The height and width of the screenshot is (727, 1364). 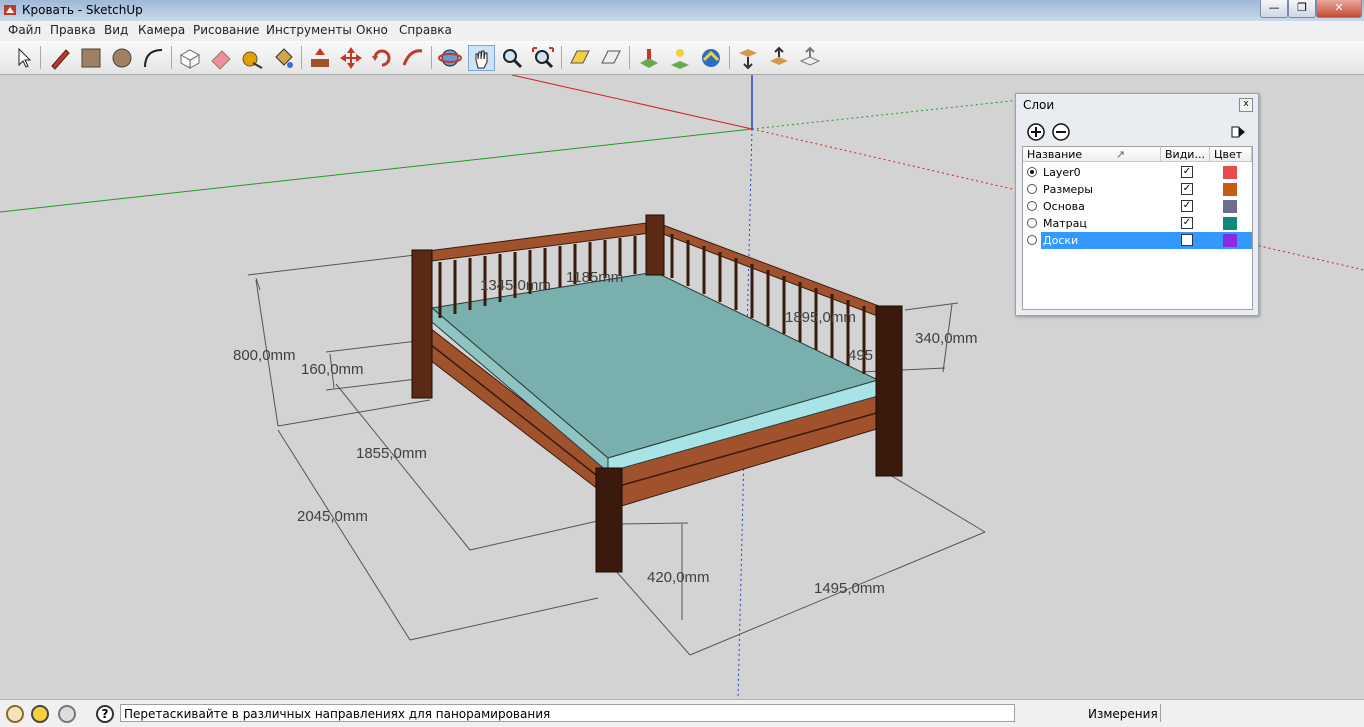 What do you see at coordinates (413, 58) in the screenshot?
I see `follow-me-icon` at bounding box center [413, 58].